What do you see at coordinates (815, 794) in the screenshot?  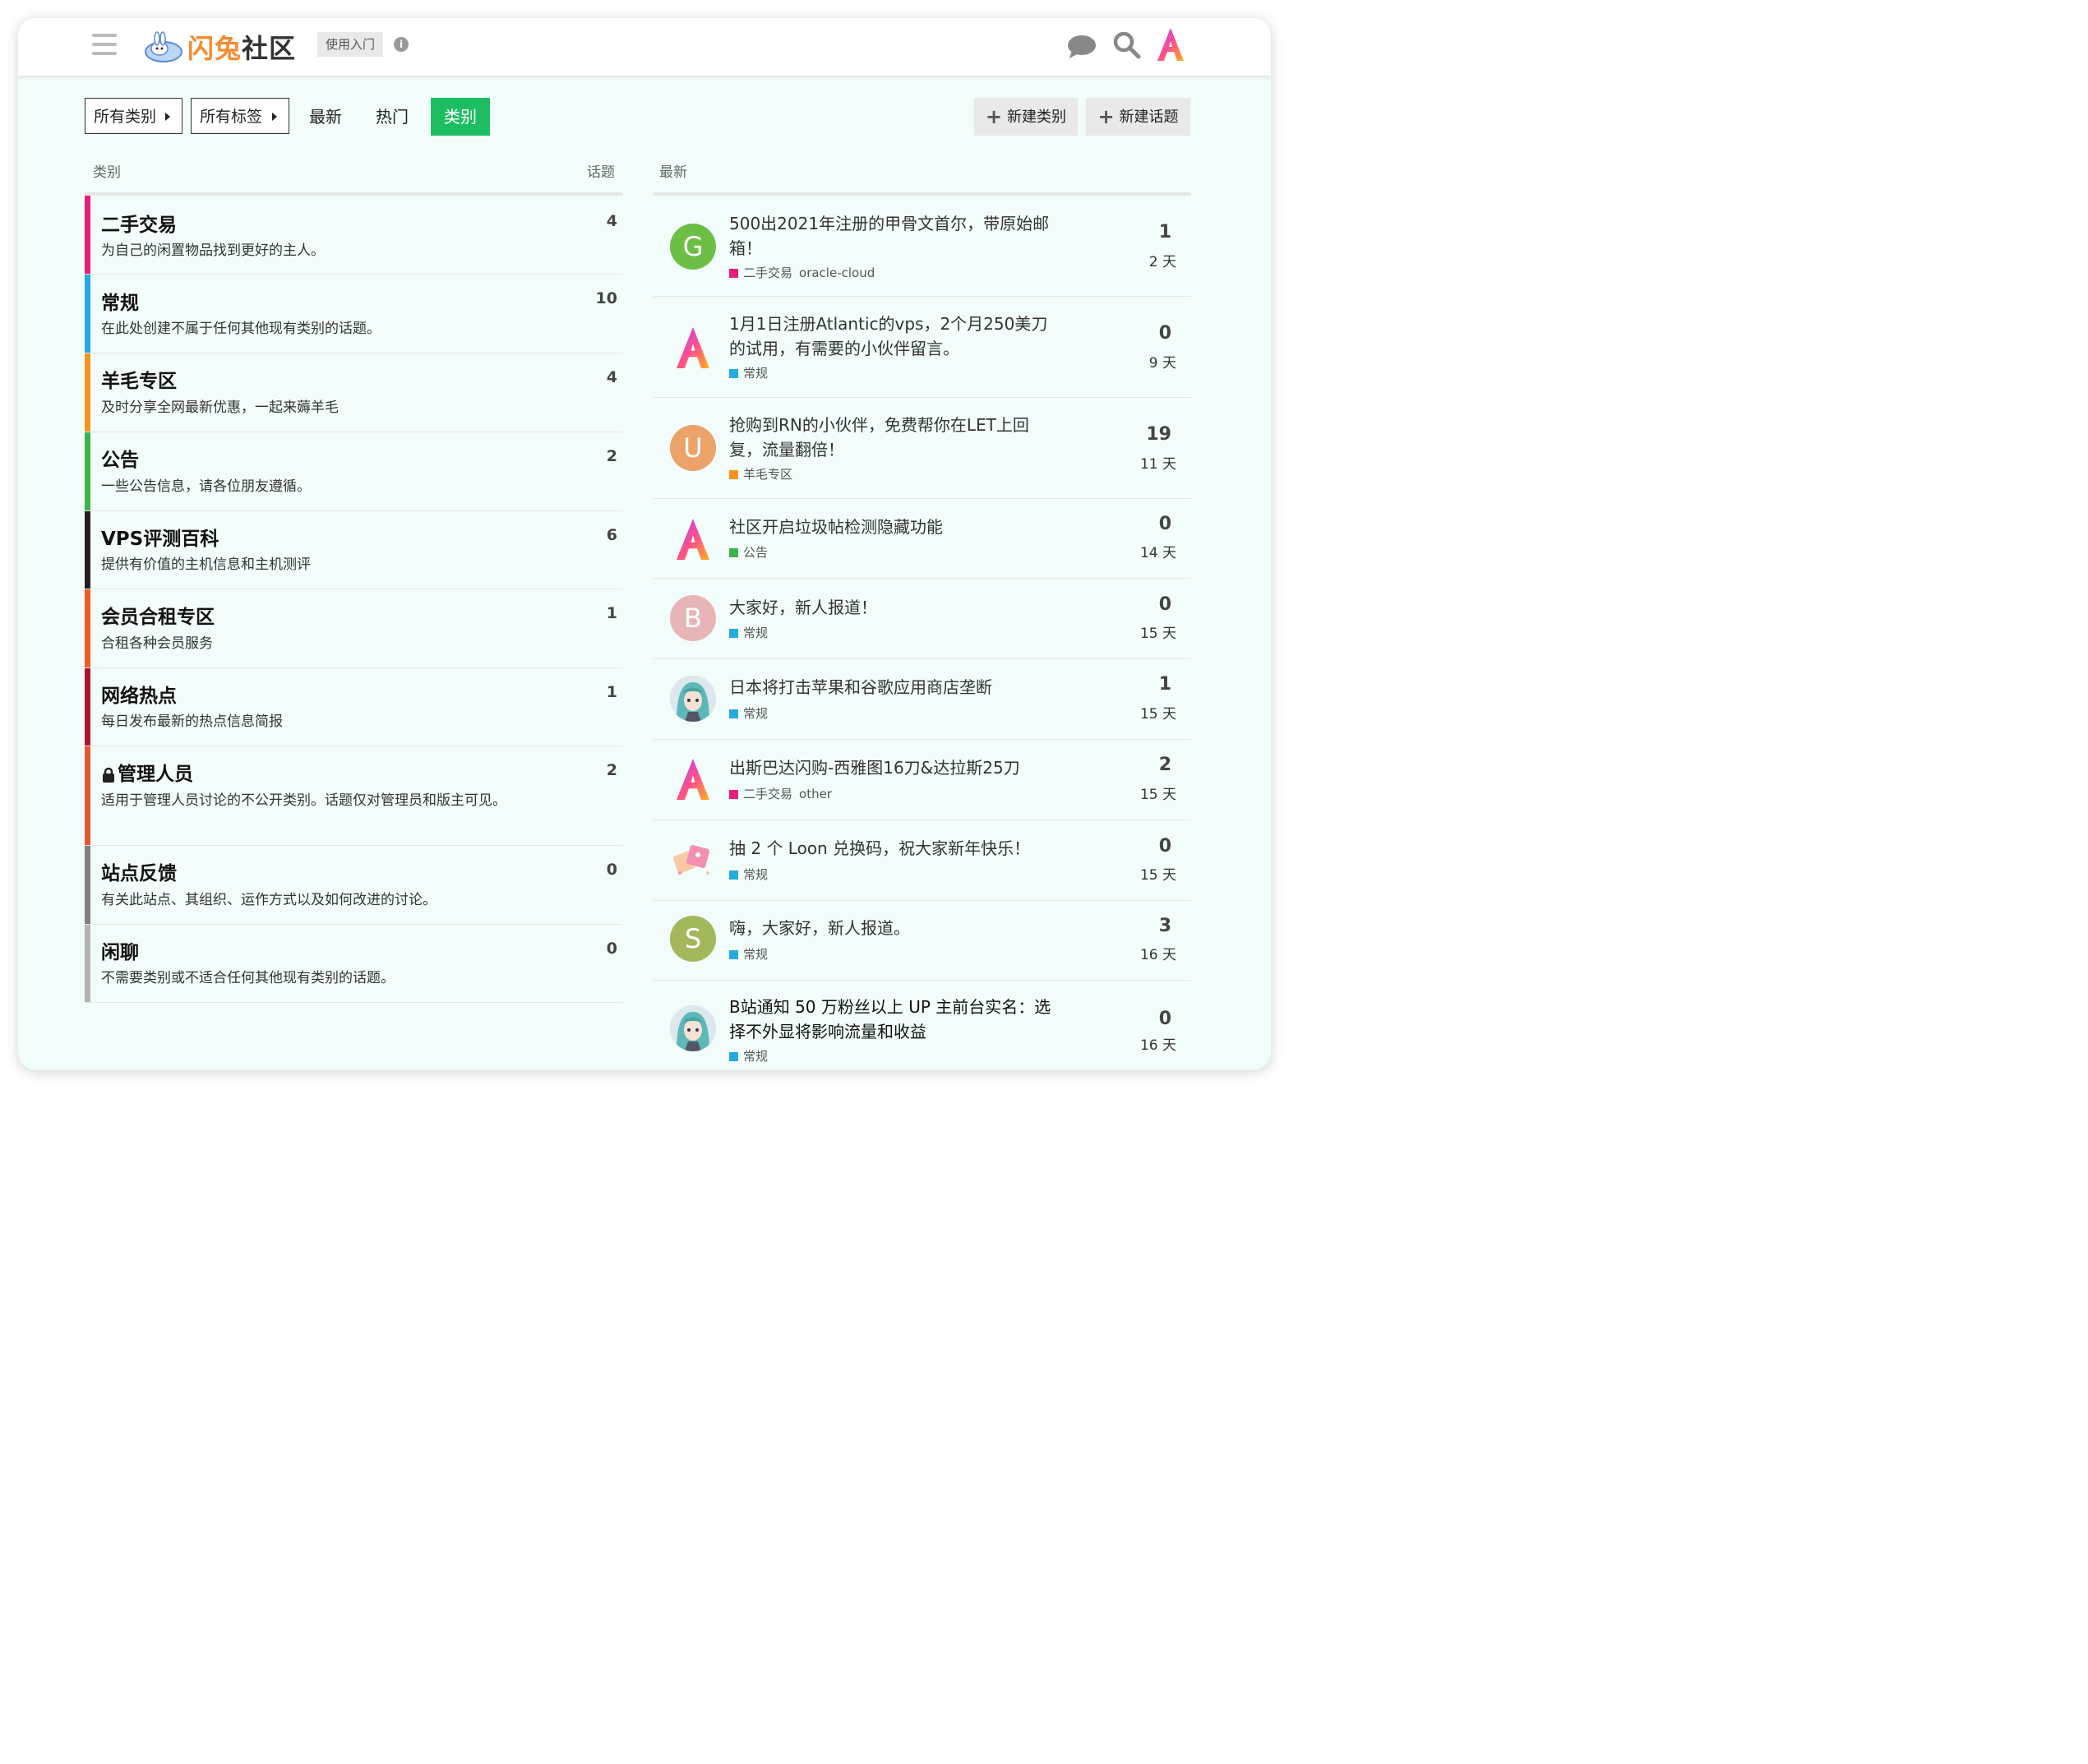 I see `topic-tag: other` at bounding box center [815, 794].